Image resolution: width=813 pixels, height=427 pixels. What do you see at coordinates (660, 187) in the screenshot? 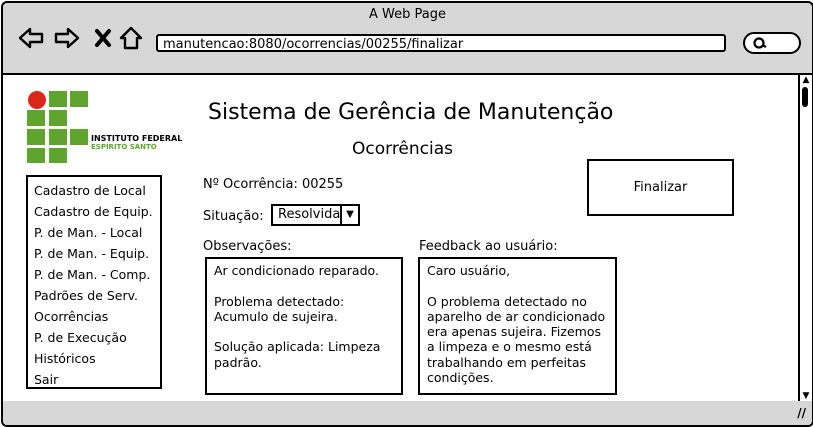
I see `finalize-button: Finalizar` at bounding box center [660, 187].